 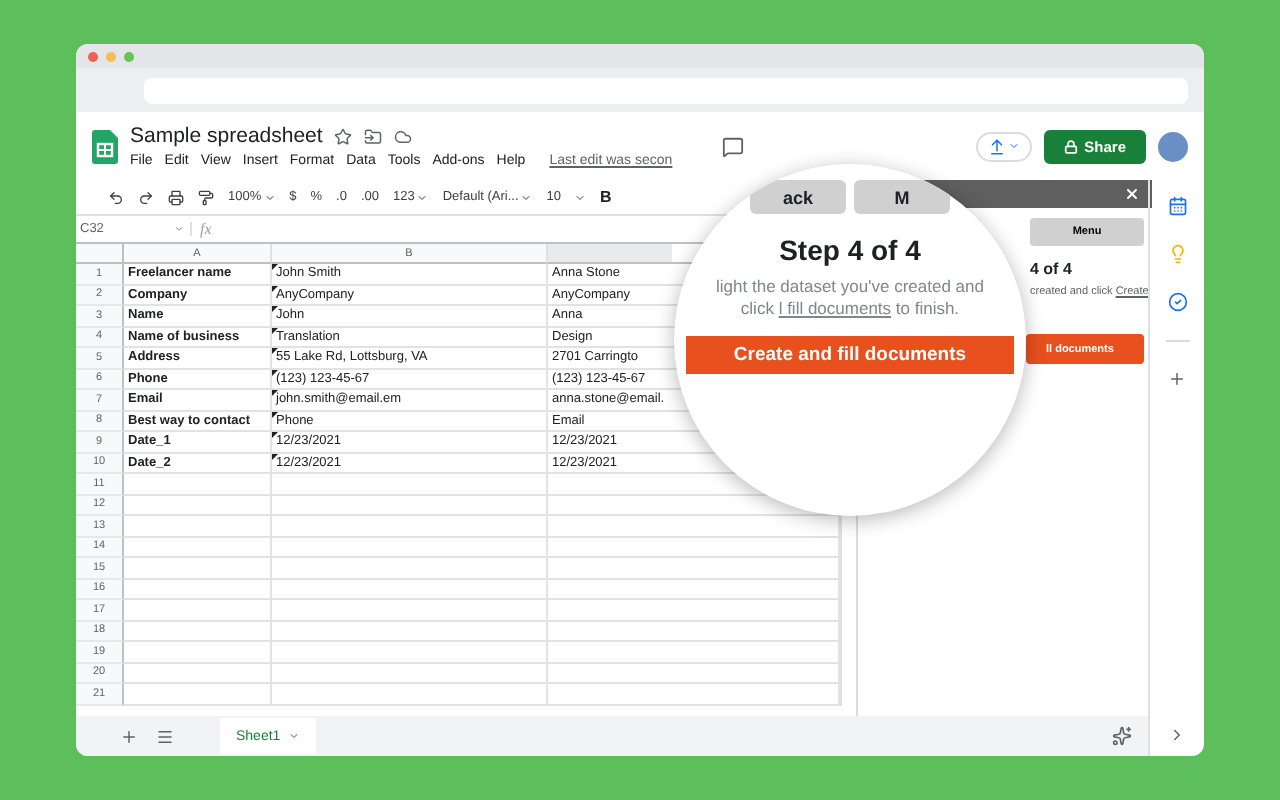 I want to click on calendar-icon, so click(x=1177, y=206).